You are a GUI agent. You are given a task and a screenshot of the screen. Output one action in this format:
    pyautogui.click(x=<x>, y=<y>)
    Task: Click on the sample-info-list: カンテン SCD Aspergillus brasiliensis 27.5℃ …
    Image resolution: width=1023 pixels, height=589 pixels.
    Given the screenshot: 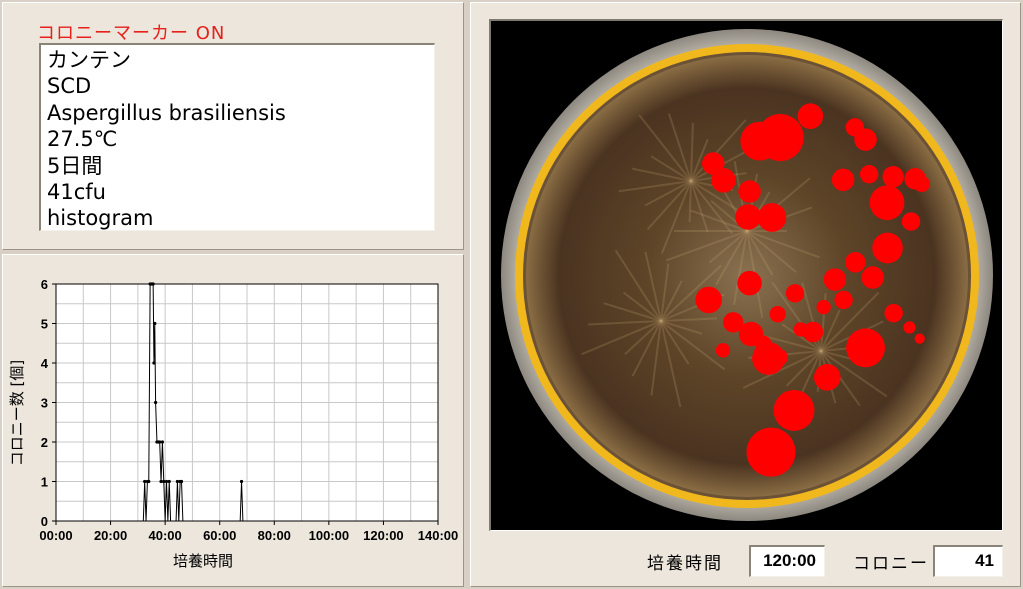 What is the action you would take?
    pyautogui.click(x=237, y=137)
    